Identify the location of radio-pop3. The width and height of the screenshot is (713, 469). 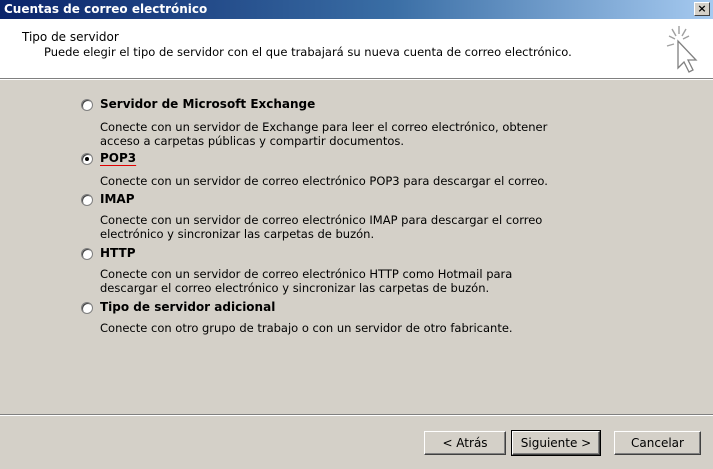
(87, 159).